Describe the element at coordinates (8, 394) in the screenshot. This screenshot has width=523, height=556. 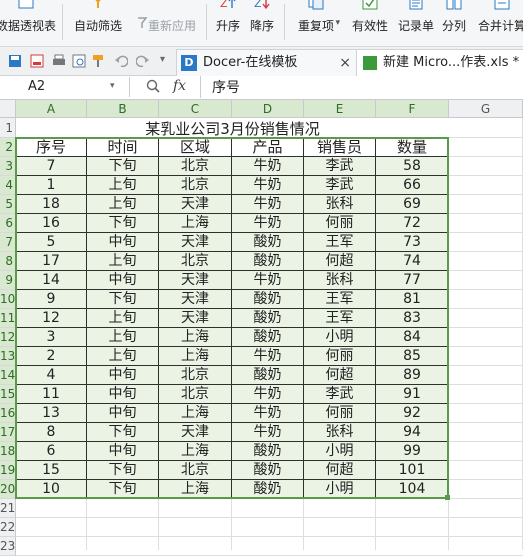
I see `row-header-15: 15` at that location.